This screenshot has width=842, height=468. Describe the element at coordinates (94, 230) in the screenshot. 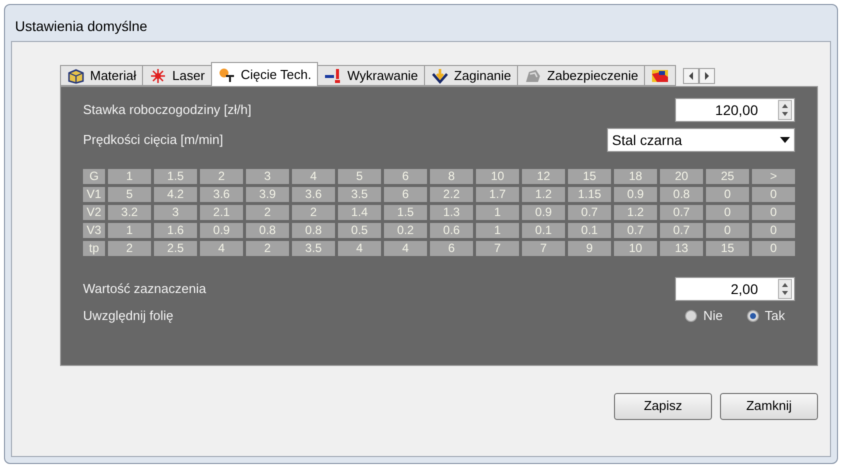

I see `table-cell: V3` at that location.